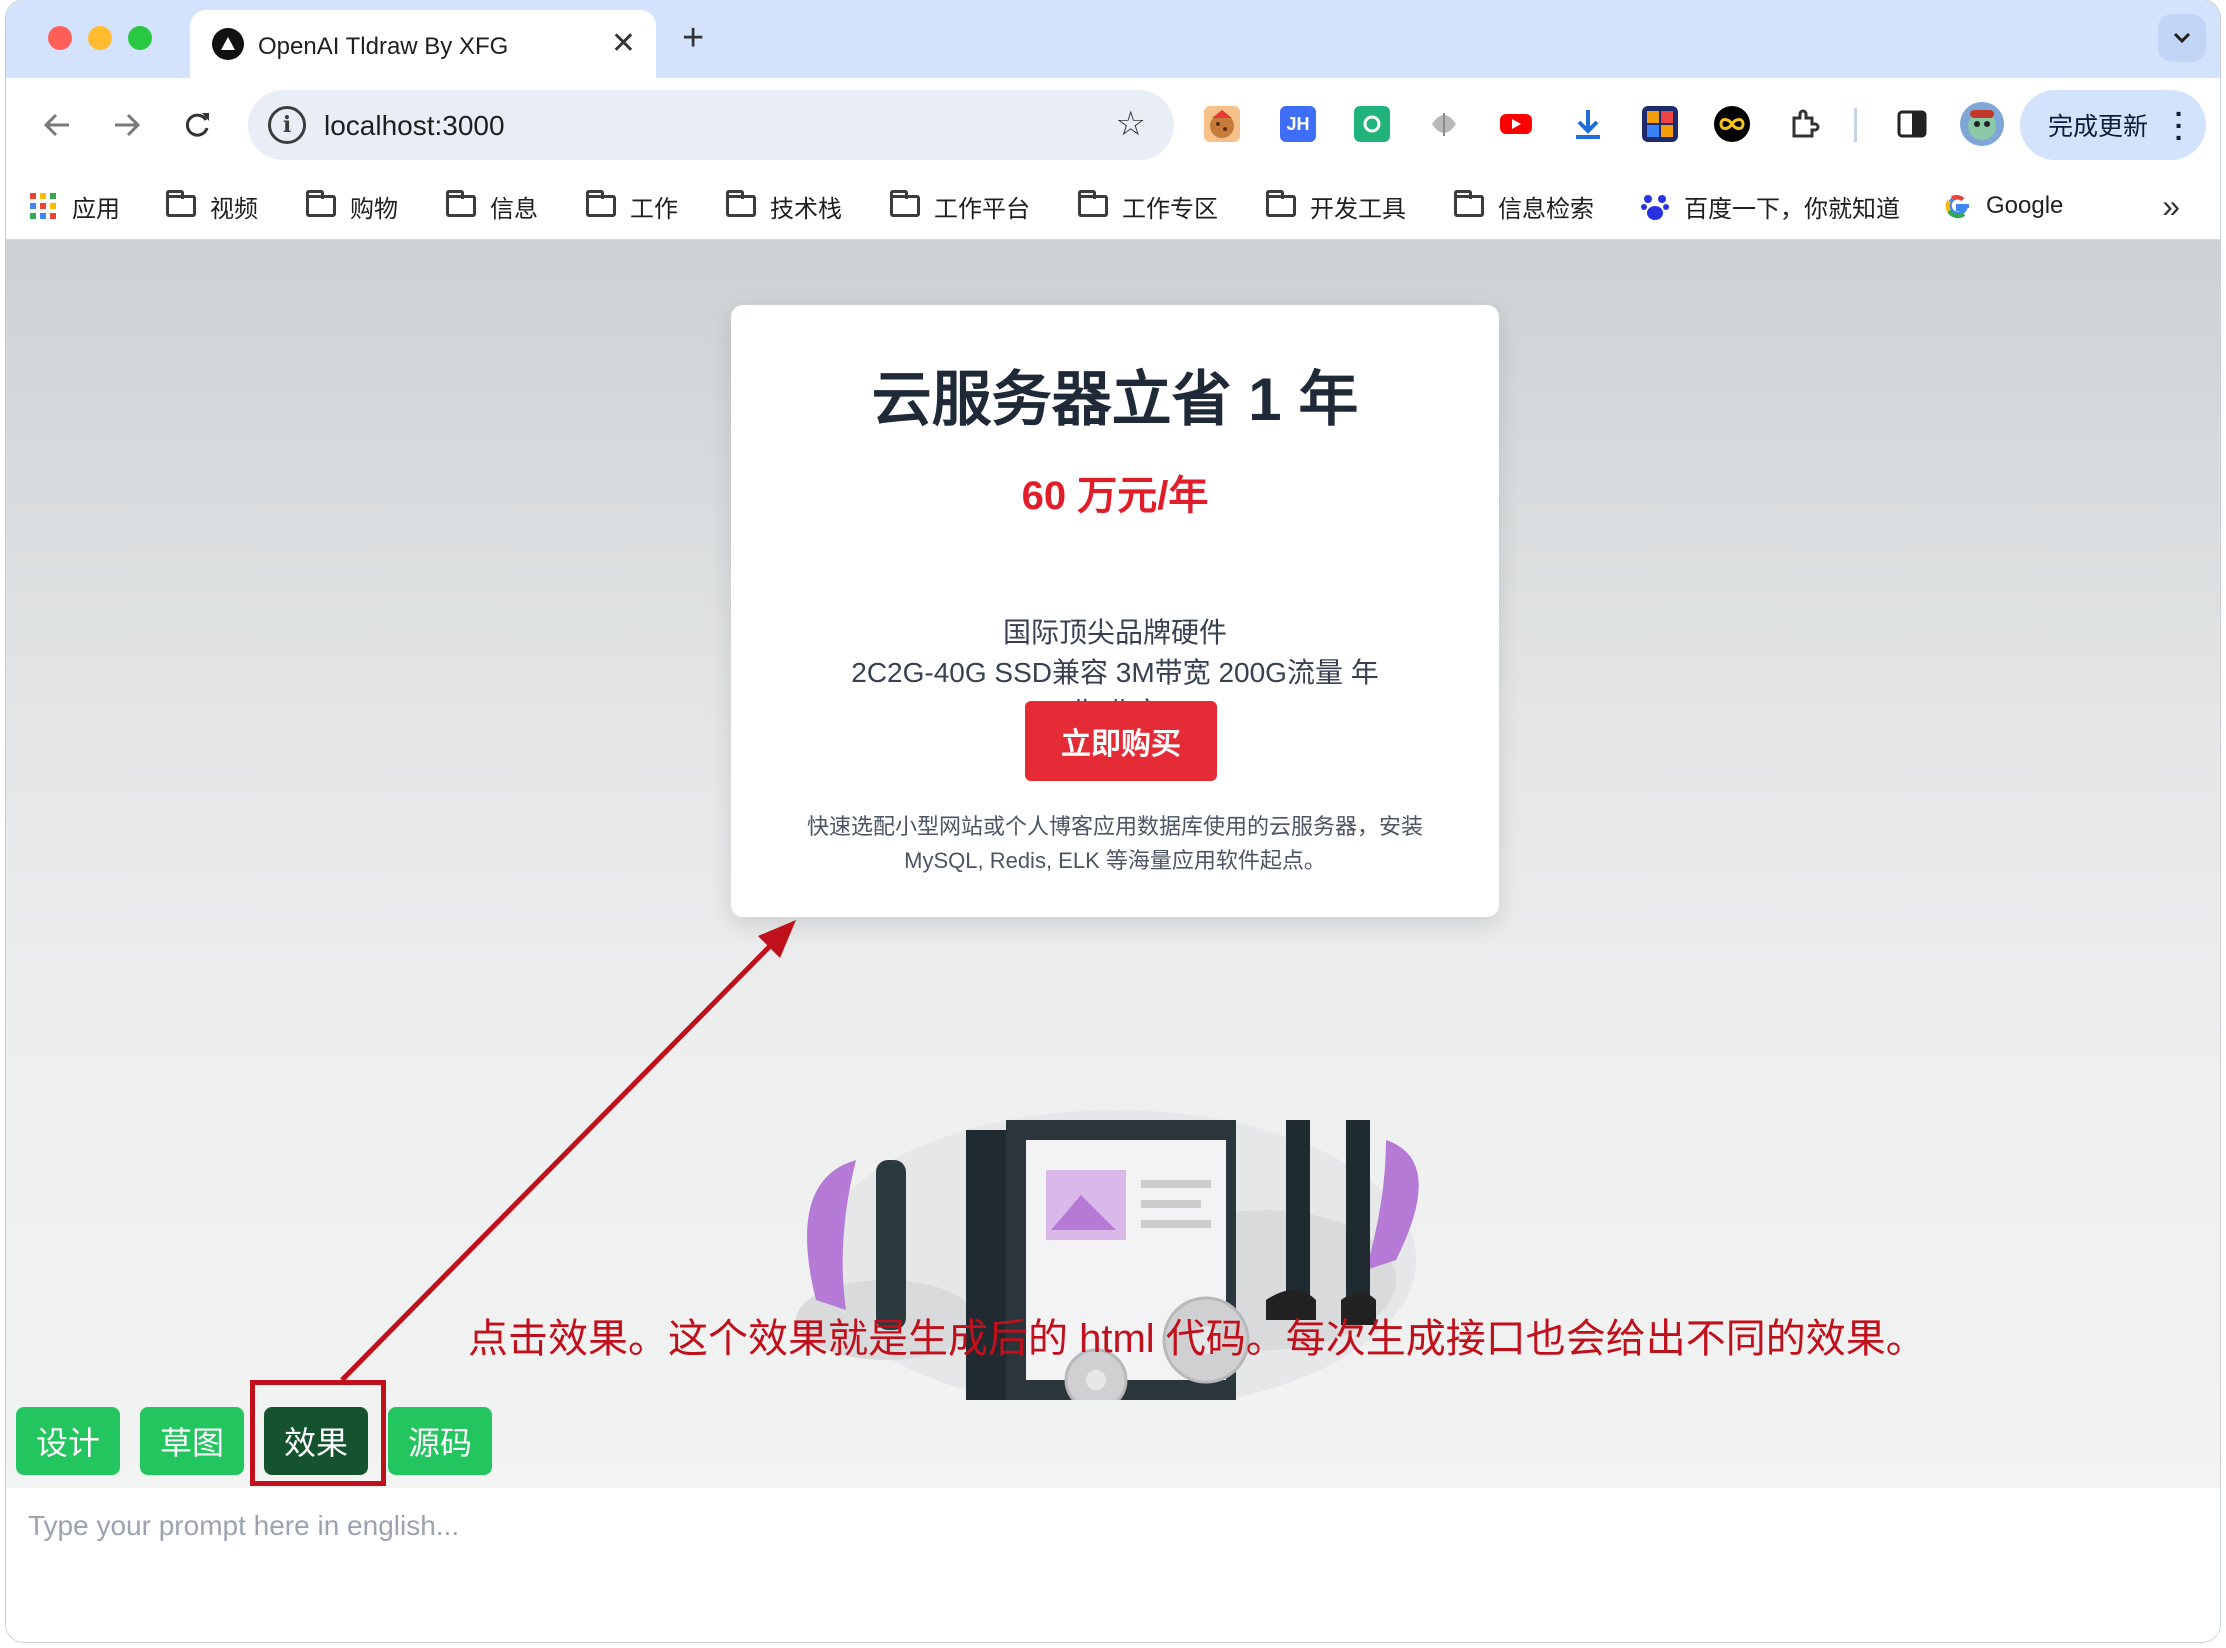 Image resolution: width=2226 pixels, height=1648 pixels. Describe the element at coordinates (287, 125) in the screenshot. I see `site-info-icon: i` at that location.